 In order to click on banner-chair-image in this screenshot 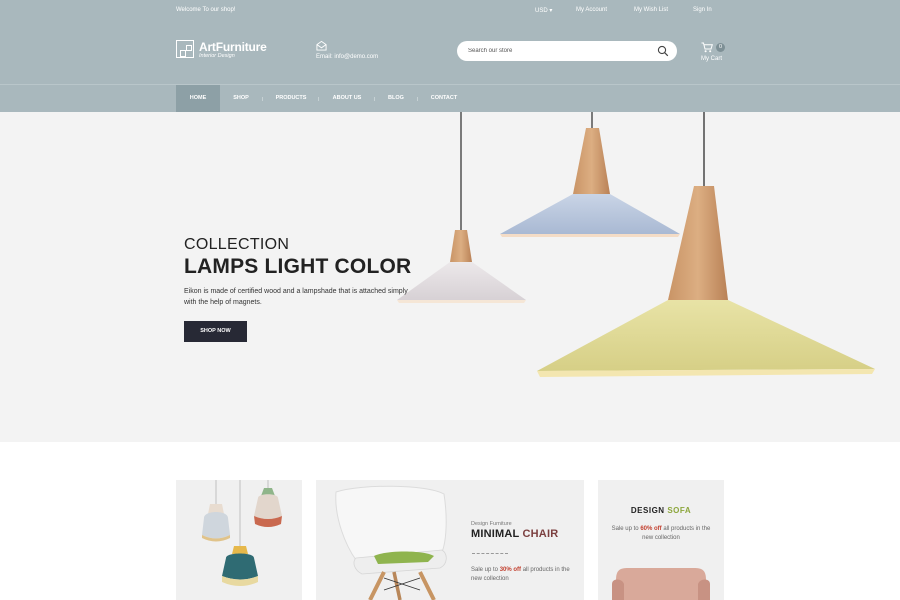, I will do `click(391, 542)`.